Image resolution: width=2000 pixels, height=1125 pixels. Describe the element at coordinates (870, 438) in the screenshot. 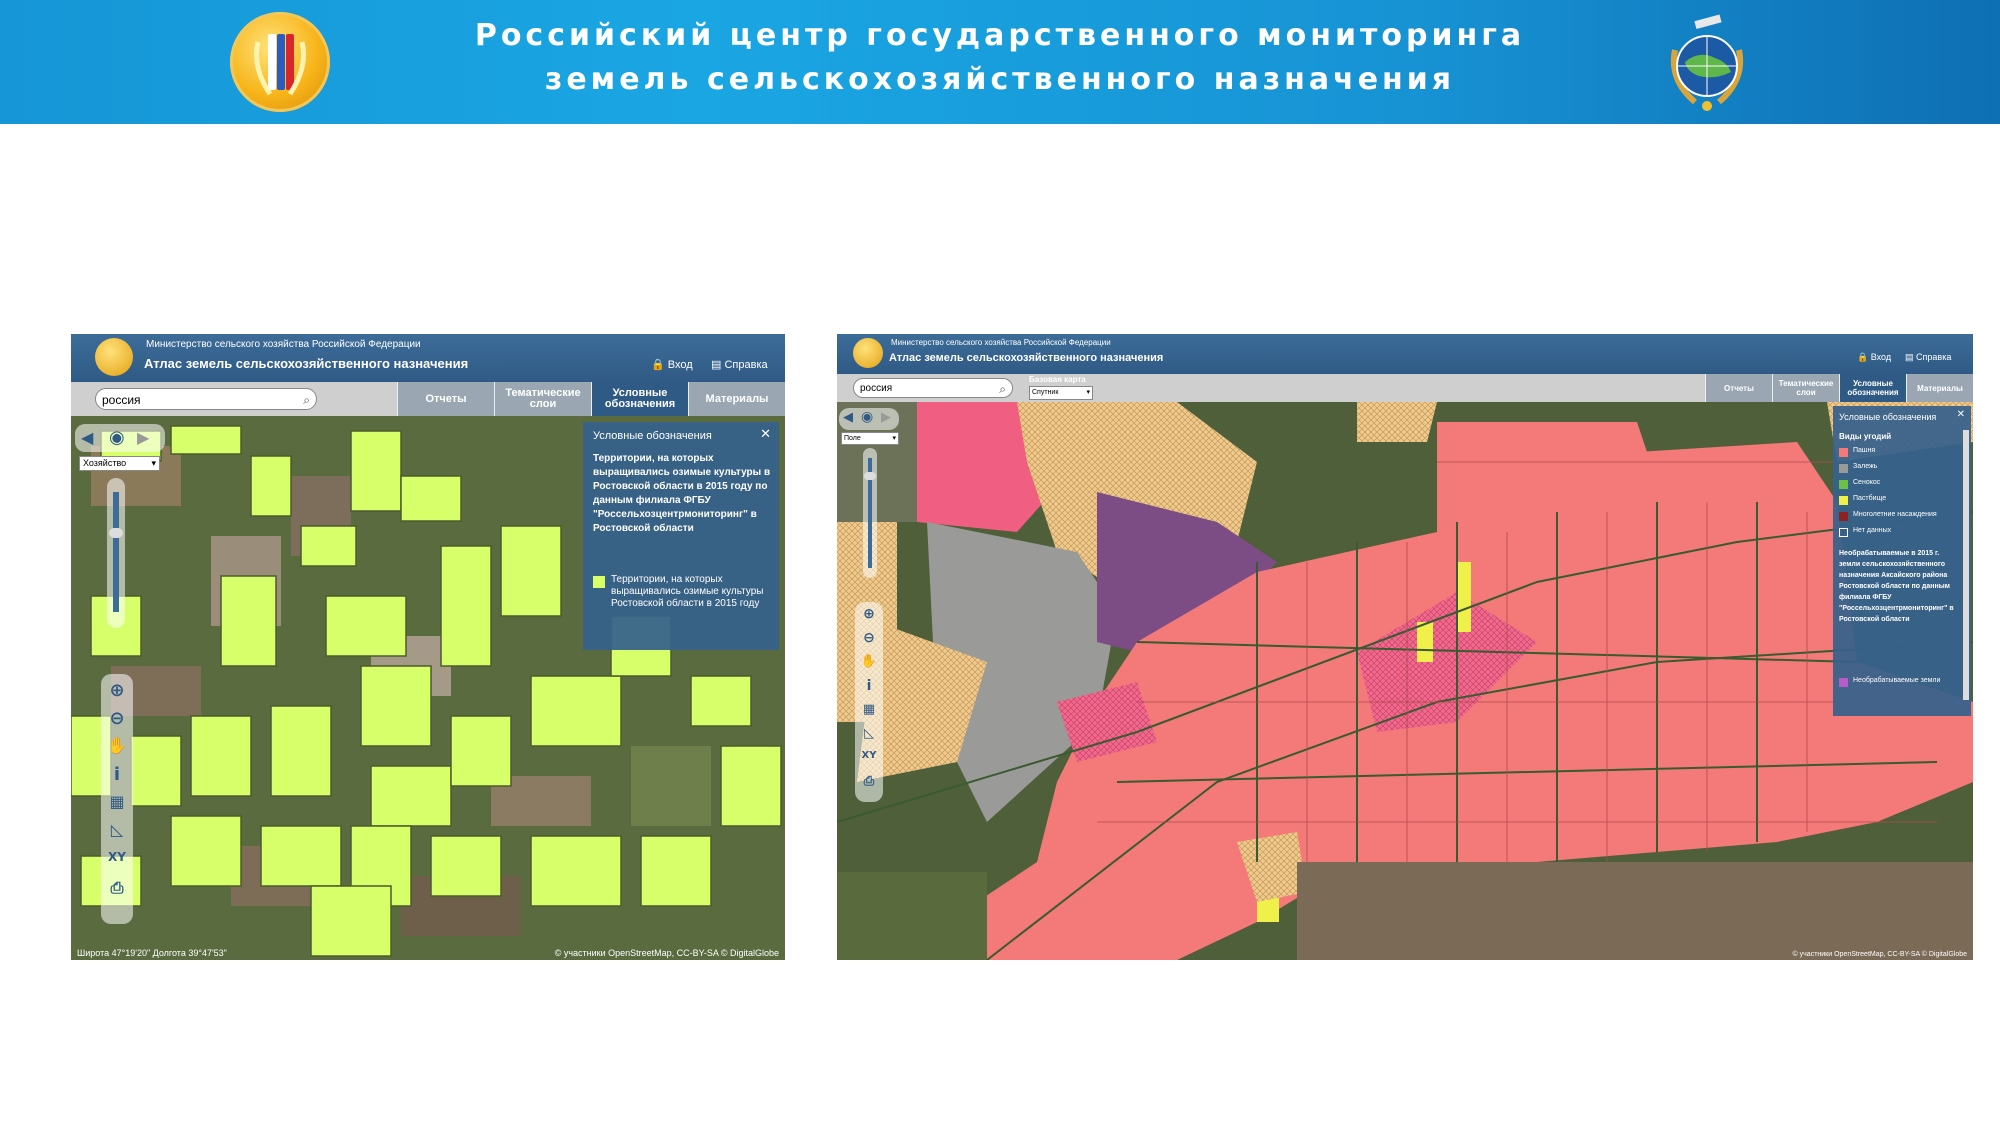

I see `layer-select: Поле ▾` at that location.